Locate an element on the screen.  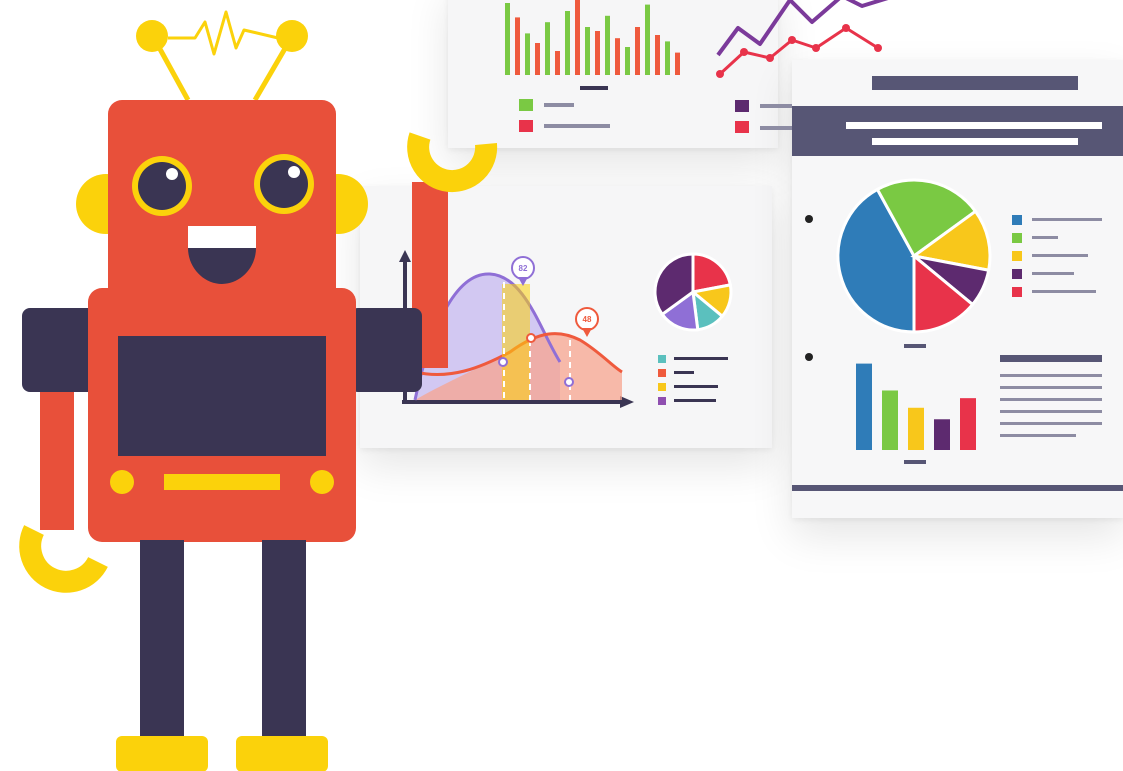
right-shoulder is located at coordinates (386, 350).